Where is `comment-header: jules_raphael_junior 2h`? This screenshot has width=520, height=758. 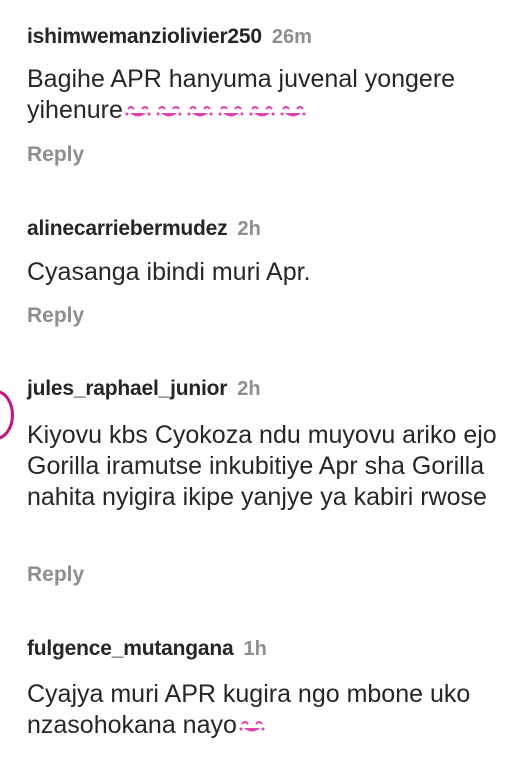 comment-header: jules_raphael_junior 2h is located at coordinates (144, 389).